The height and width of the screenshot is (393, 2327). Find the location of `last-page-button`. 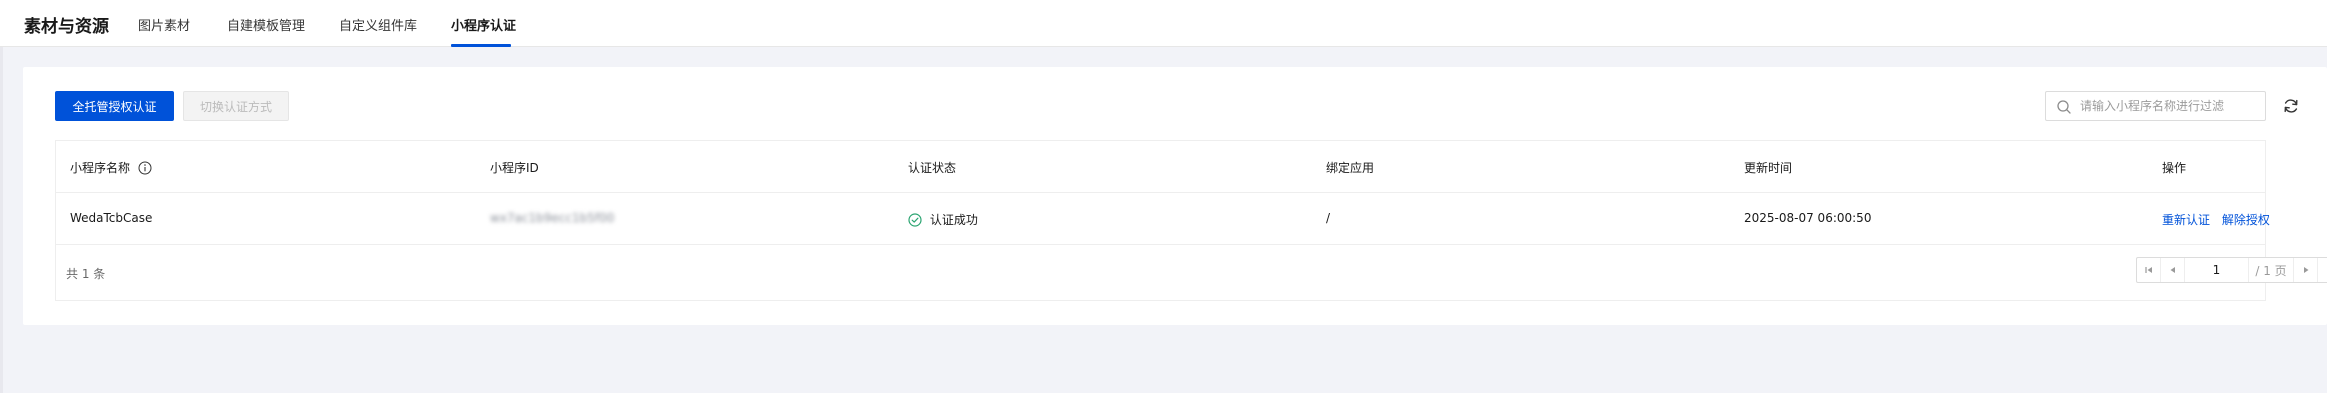

last-page-button is located at coordinates (2322, 270).